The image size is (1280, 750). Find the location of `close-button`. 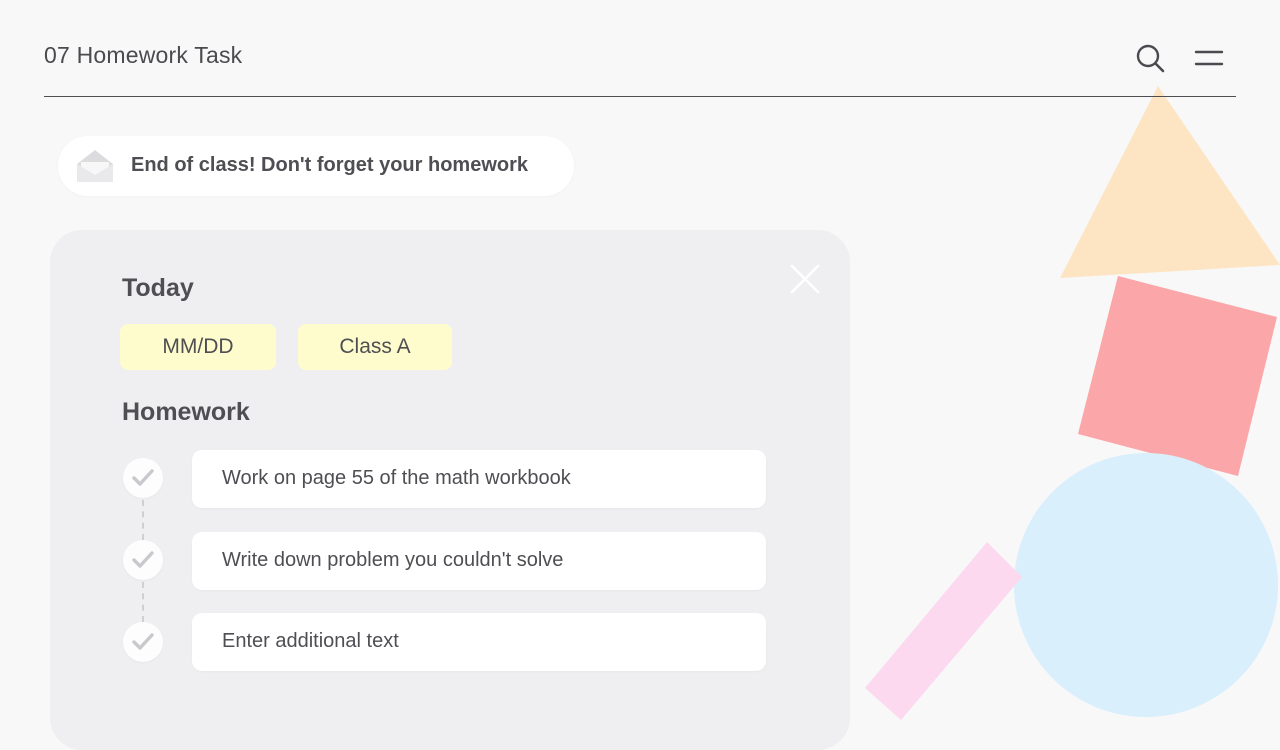

close-button is located at coordinates (805, 279).